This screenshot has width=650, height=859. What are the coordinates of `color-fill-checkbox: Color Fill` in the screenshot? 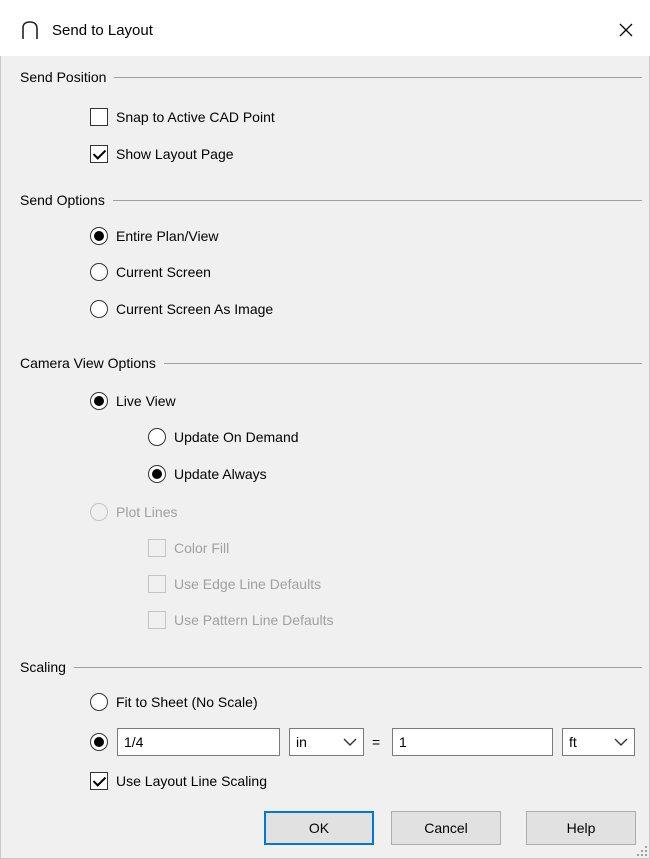 It's located at (188, 548).